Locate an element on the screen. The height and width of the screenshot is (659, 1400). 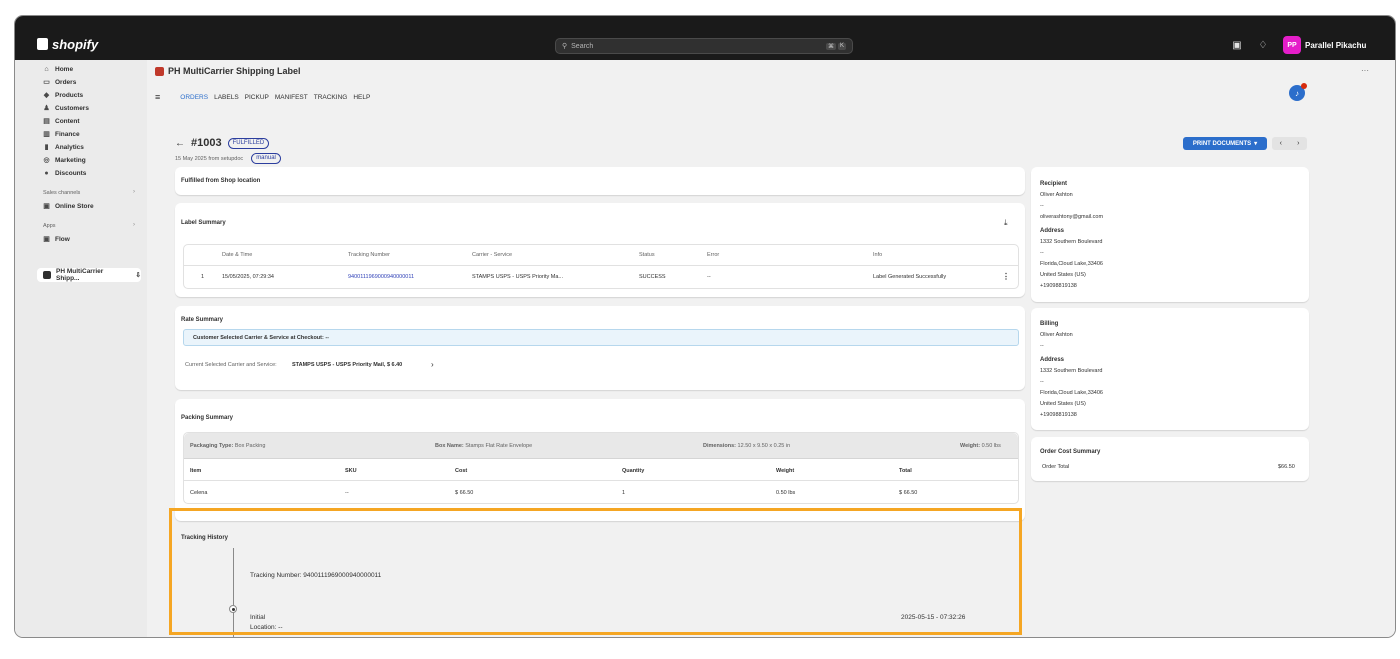
more-options-icon: ··· is located at coordinates (1365, 70).